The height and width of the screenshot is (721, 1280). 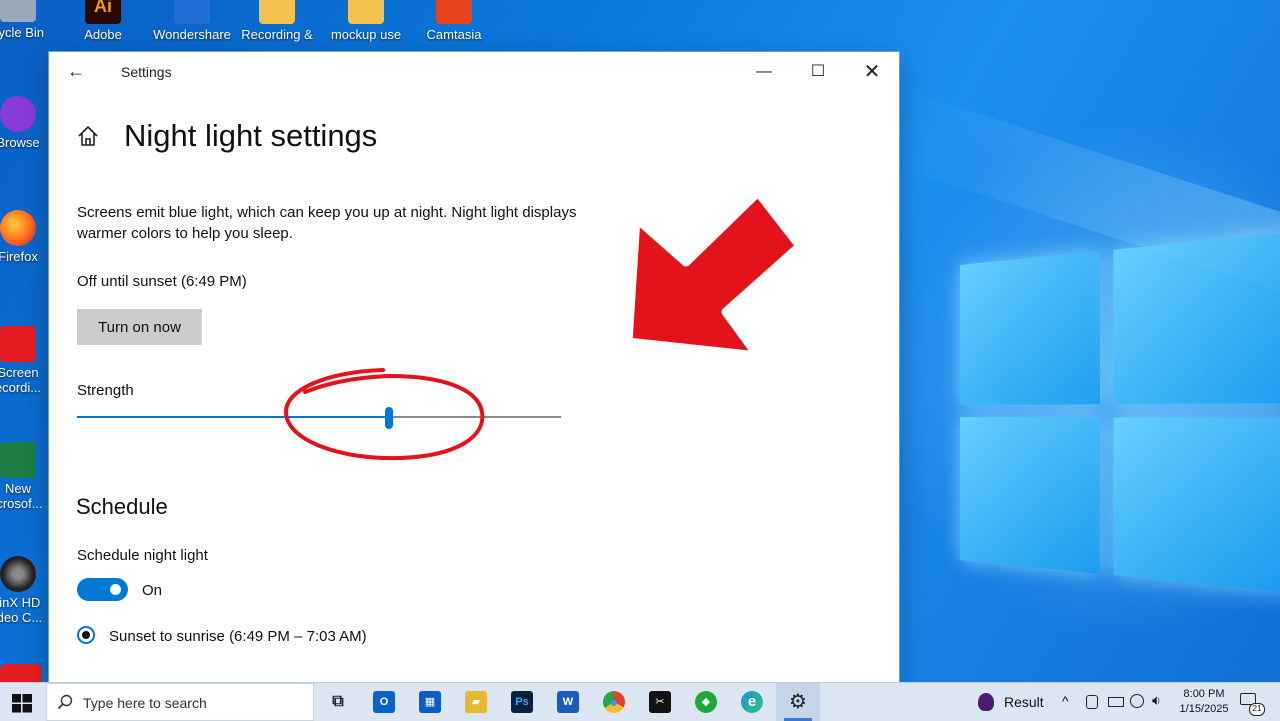 I want to click on desktop-icon-camtasia: Camtasia, so click(x=454, y=21).